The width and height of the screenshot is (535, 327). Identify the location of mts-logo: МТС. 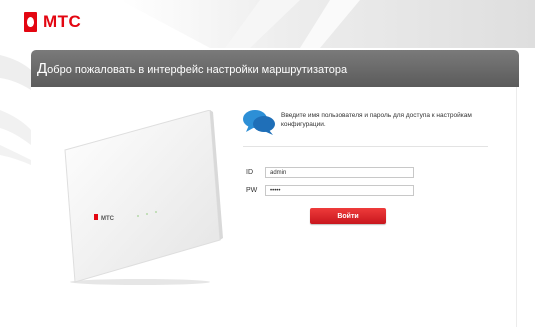
(52, 22).